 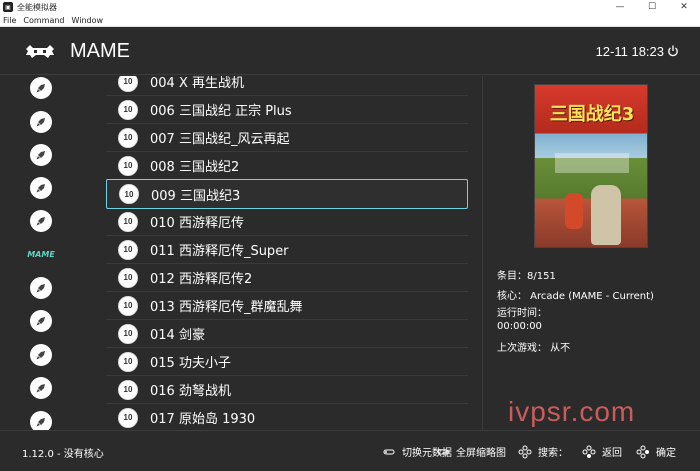 What do you see at coordinates (666, 453) in the screenshot?
I see `hint-label: 确定` at bounding box center [666, 453].